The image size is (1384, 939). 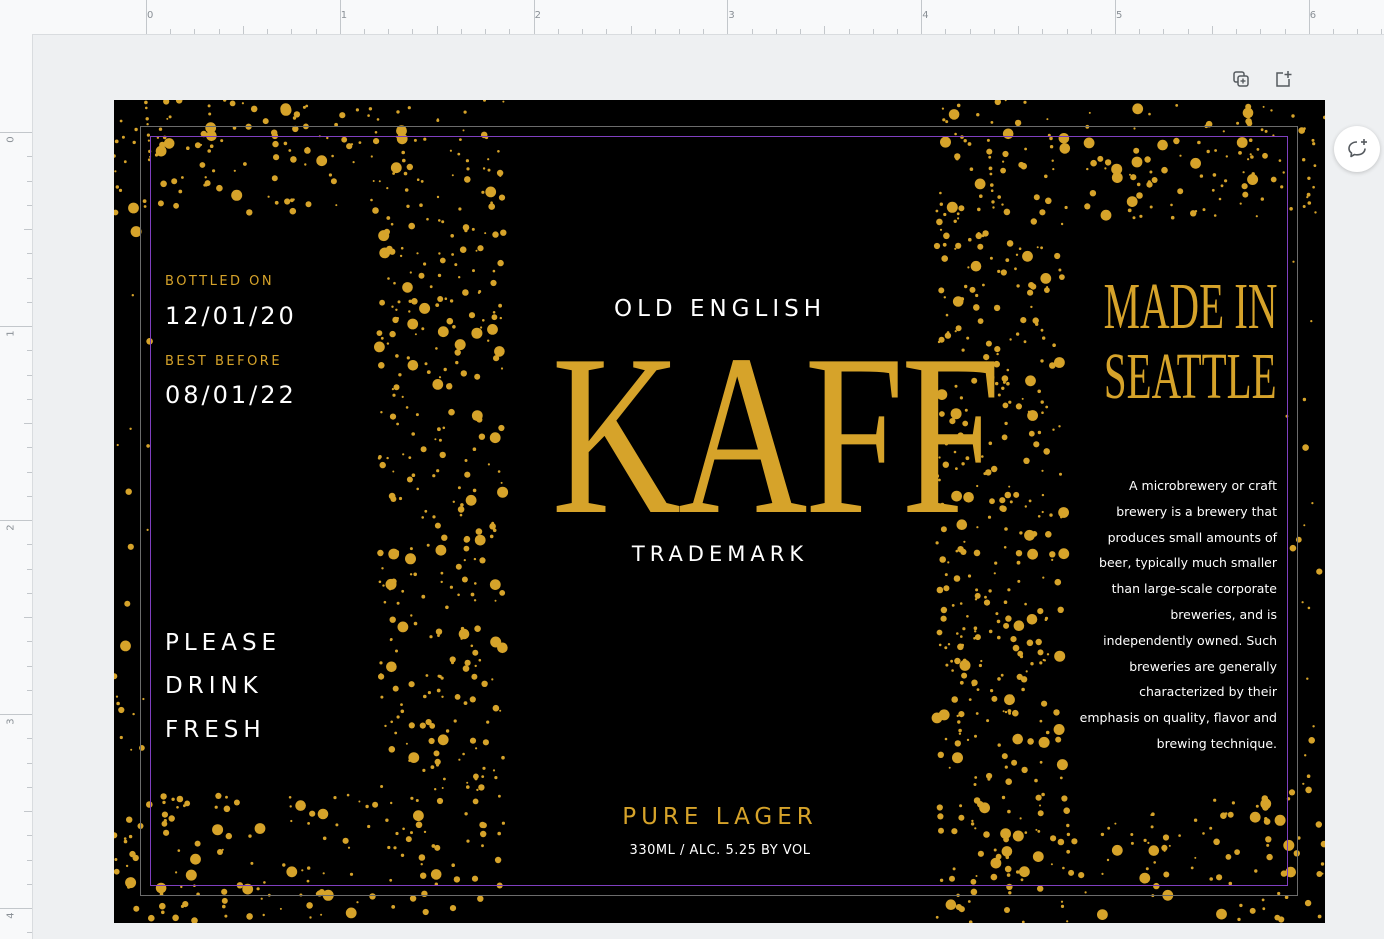 I want to click on made-in-line-2: SEATTLE, so click(x=1190, y=377).